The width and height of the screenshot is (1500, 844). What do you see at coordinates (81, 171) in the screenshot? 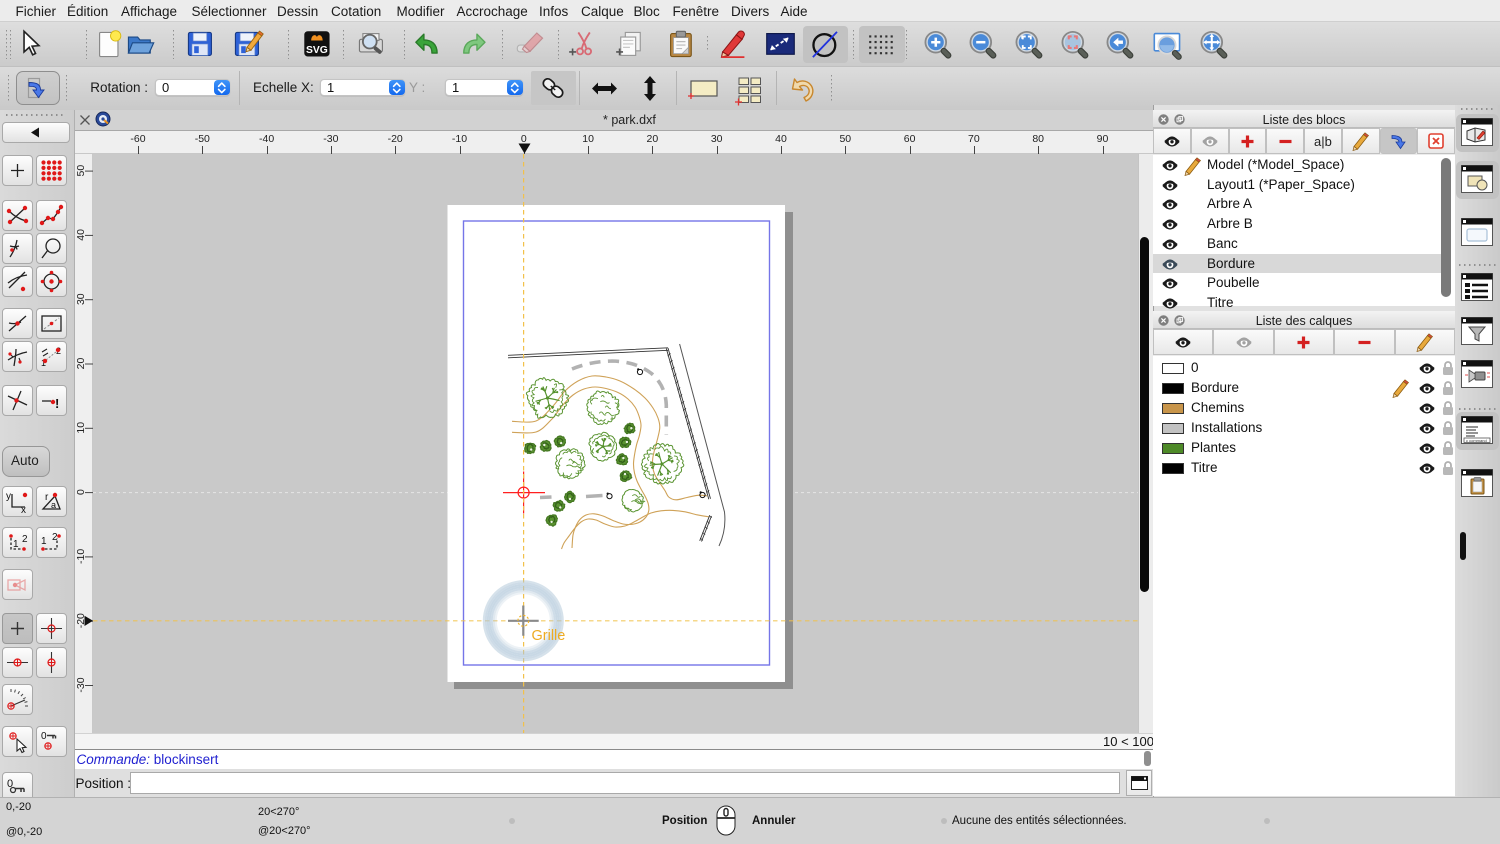
I see `svg-text: 50` at bounding box center [81, 171].